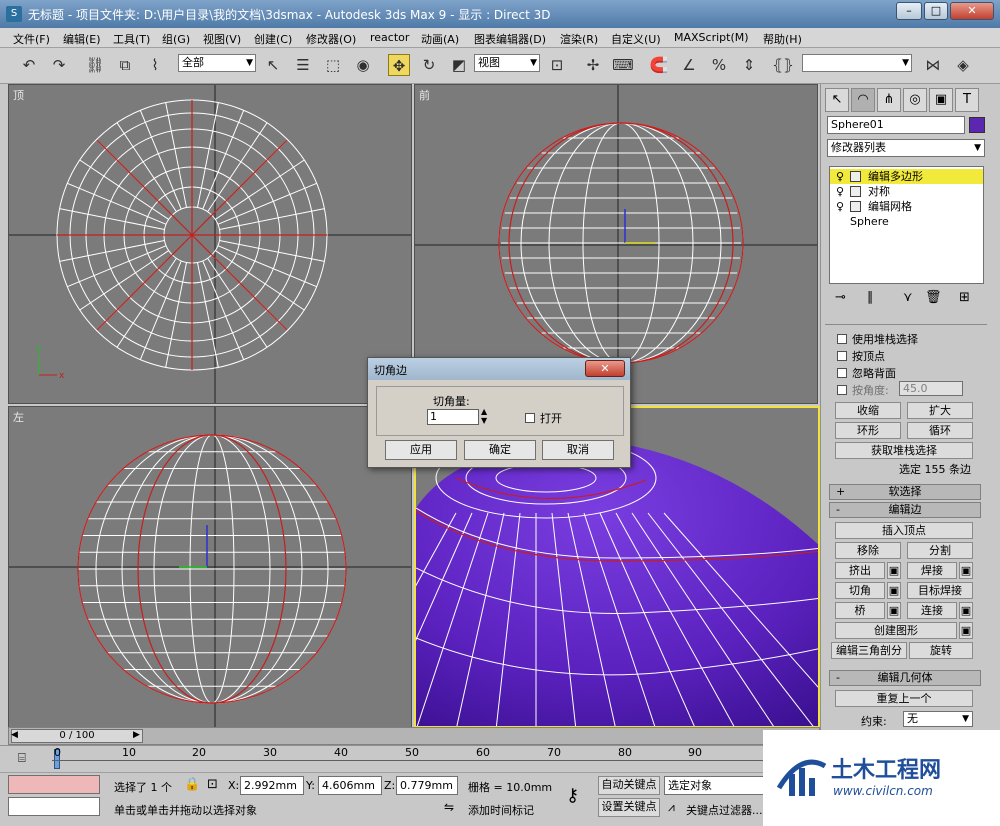 This screenshot has height=826, width=1000. I want to click on weld-button: 焊接, so click(932, 570).